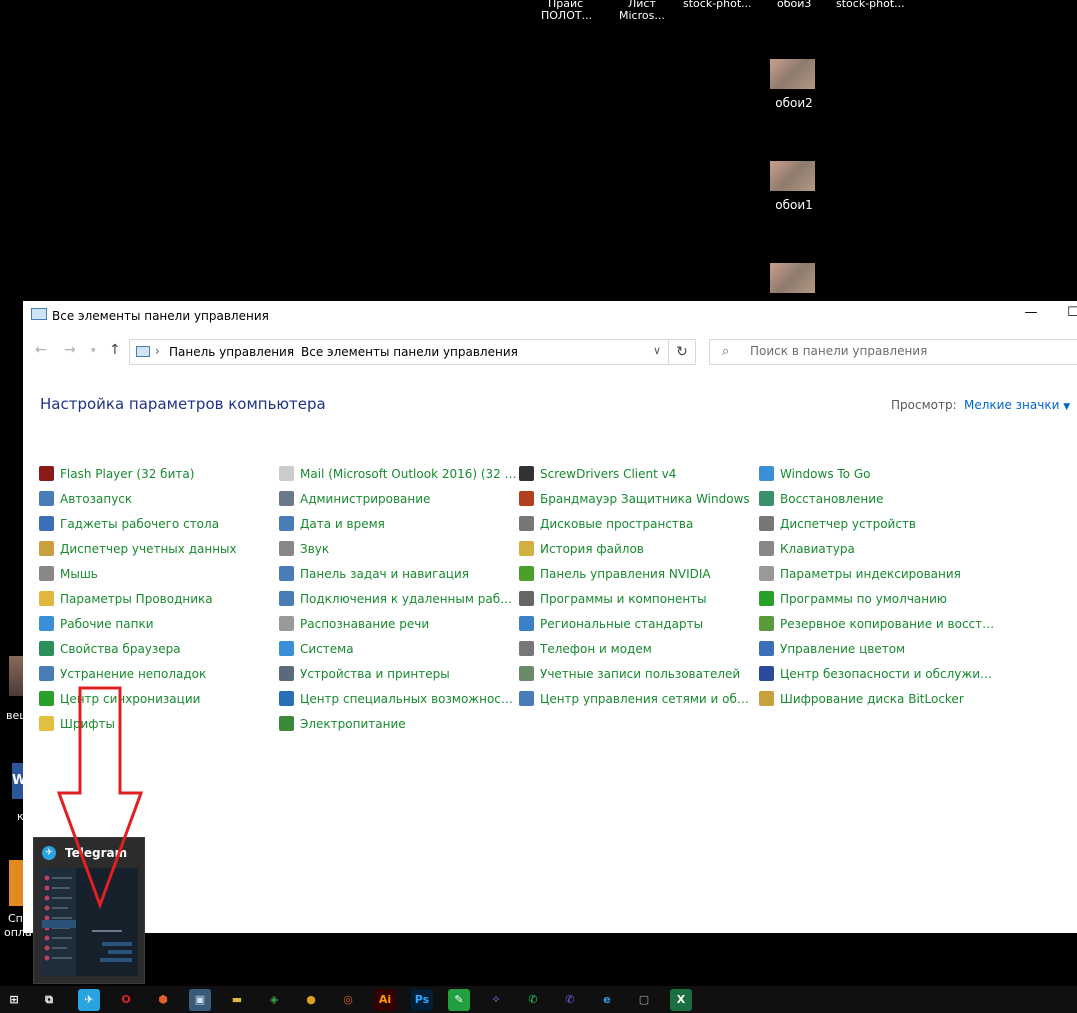 The image size is (1077, 1013). I want to click on control-panel-item: Шрифты, so click(159, 723).